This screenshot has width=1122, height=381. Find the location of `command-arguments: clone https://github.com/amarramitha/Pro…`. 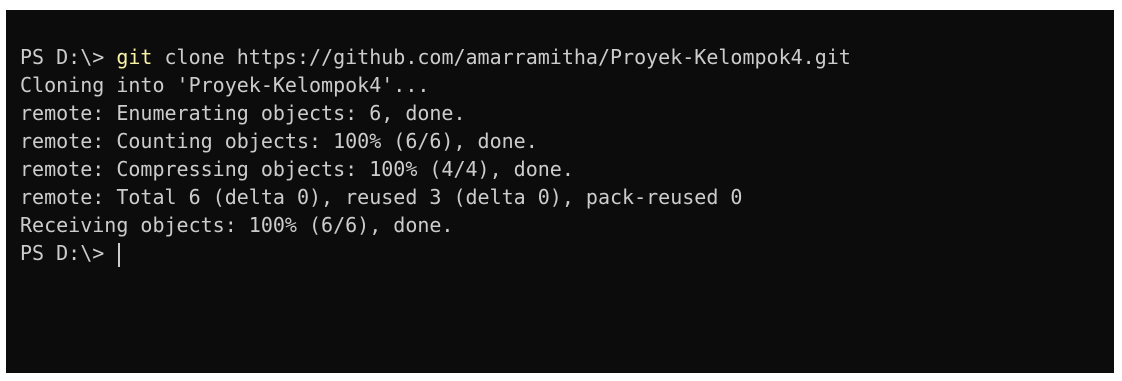

command-arguments: clone https://github.com/amarramitha/Pro… is located at coordinates (501, 57).